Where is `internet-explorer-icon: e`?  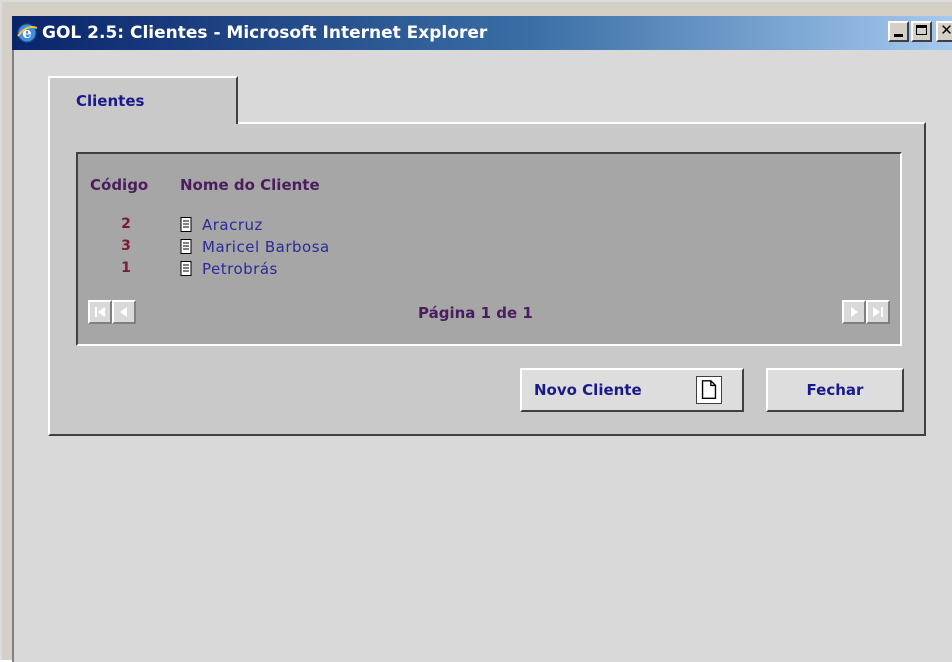 internet-explorer-icon: e is located at coordinates (27, 33).